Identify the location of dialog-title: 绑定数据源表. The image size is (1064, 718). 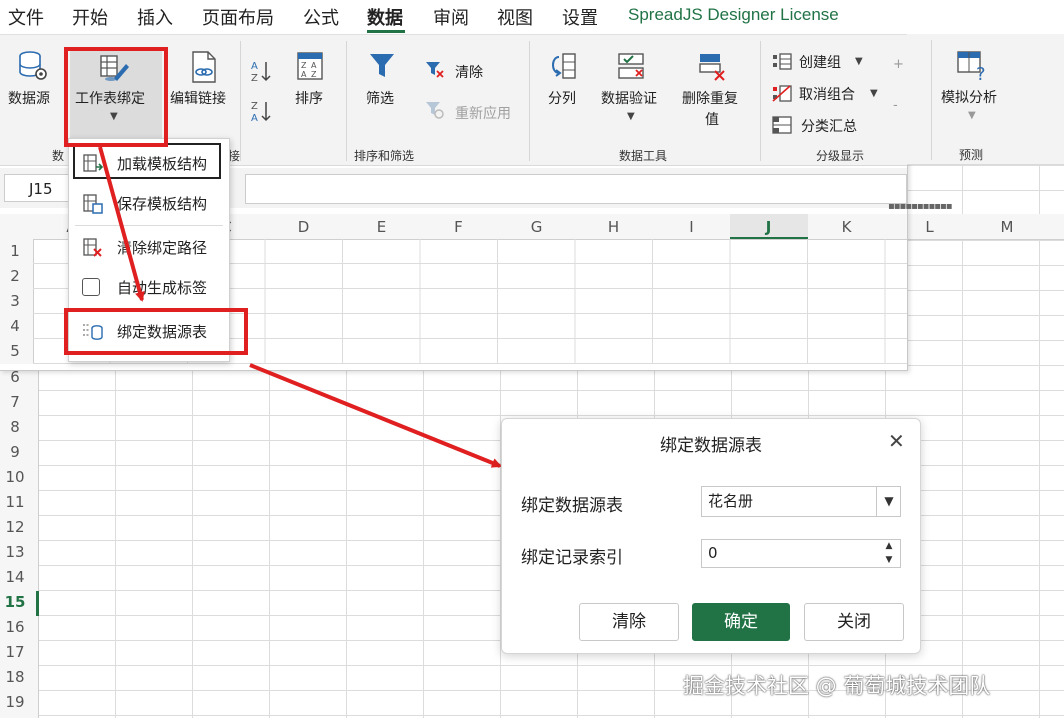
(711, 446).